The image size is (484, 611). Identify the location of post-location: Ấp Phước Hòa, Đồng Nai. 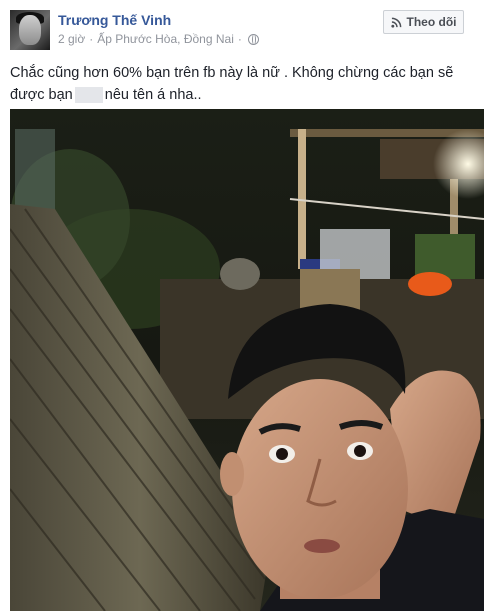
(165, 39).